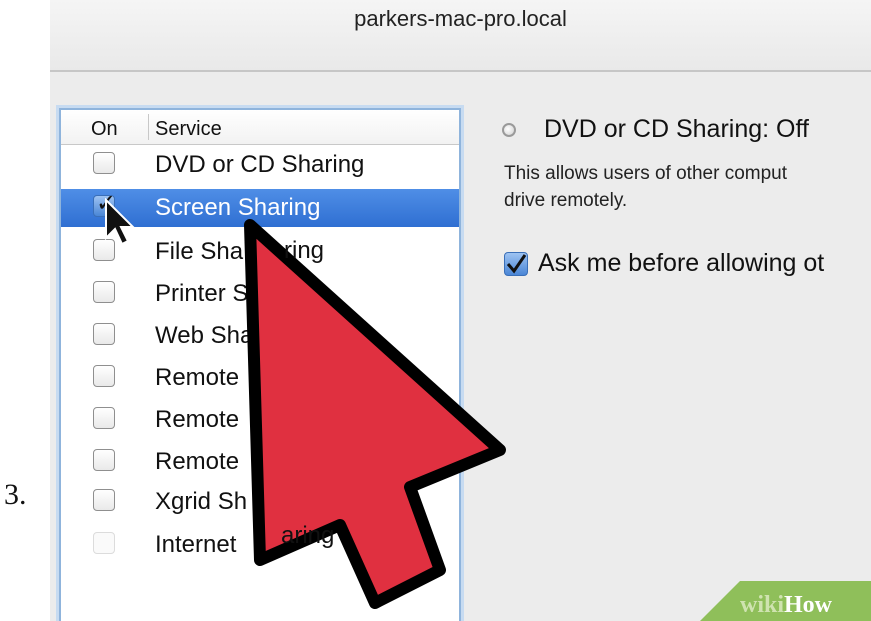 The height and width of the screenshot is (621, 871). I want to click on wikihow-watermark-logo: wikiHow, so click(786, 605).